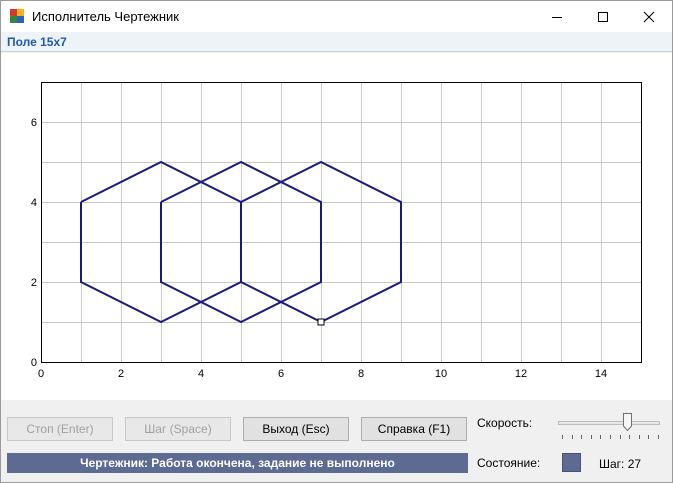 The image size is (673, 483). I want to click on drawer-cursor, so click(321, 322).